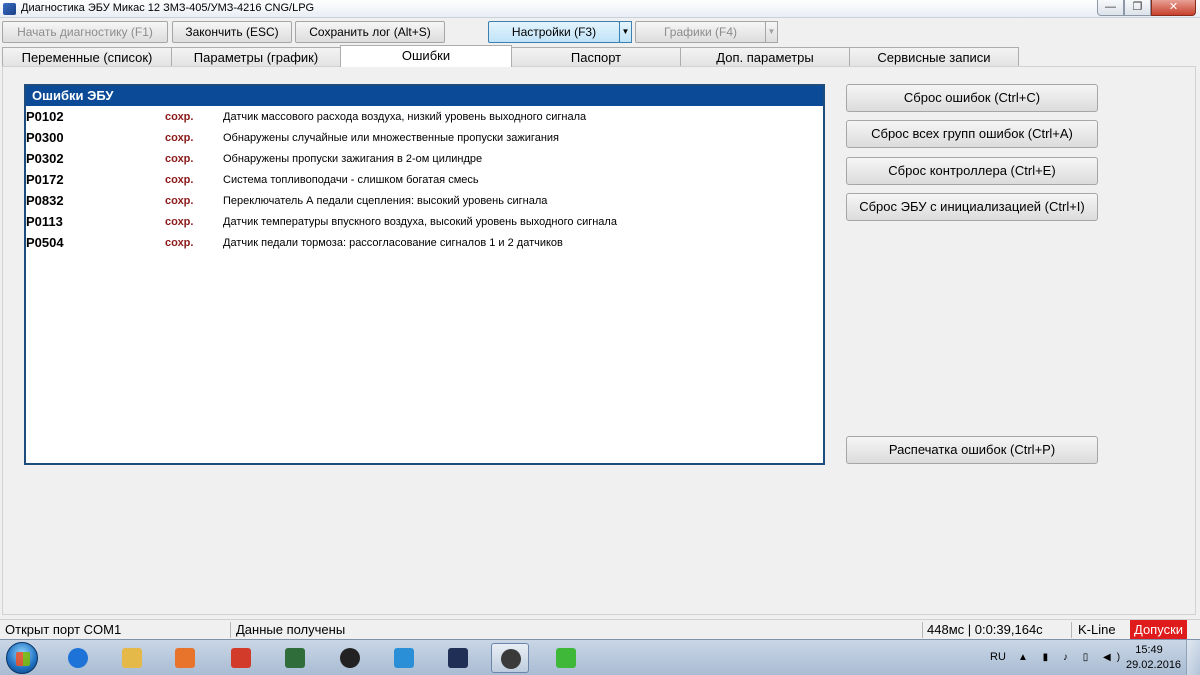 The height and width of the screenshot is (675, 1200). I want to click on show-desktop-button, so click(1193, 657).